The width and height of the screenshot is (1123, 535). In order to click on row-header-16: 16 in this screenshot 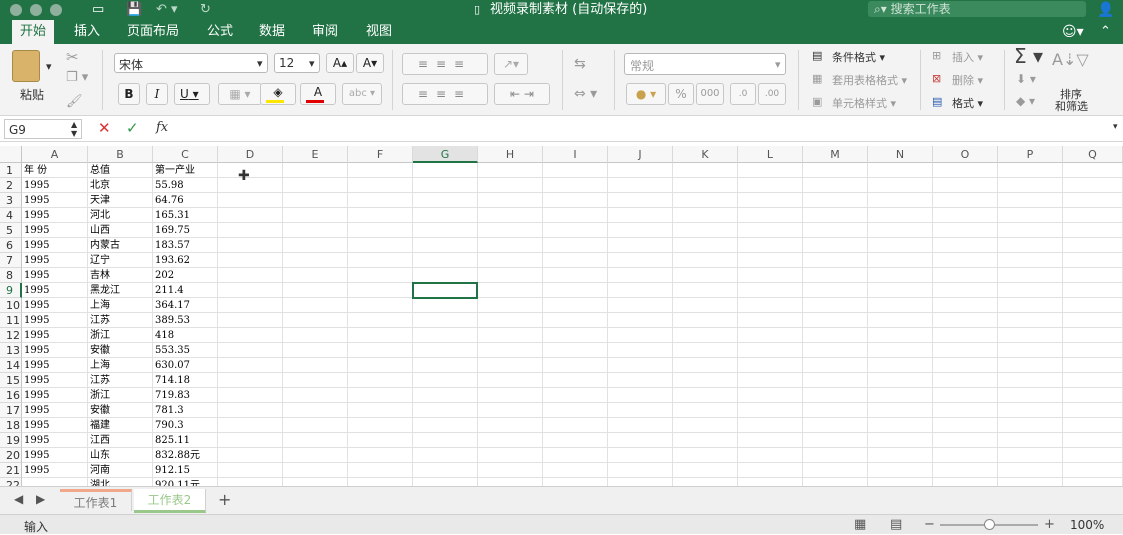, I will do `click(11, 395)`.